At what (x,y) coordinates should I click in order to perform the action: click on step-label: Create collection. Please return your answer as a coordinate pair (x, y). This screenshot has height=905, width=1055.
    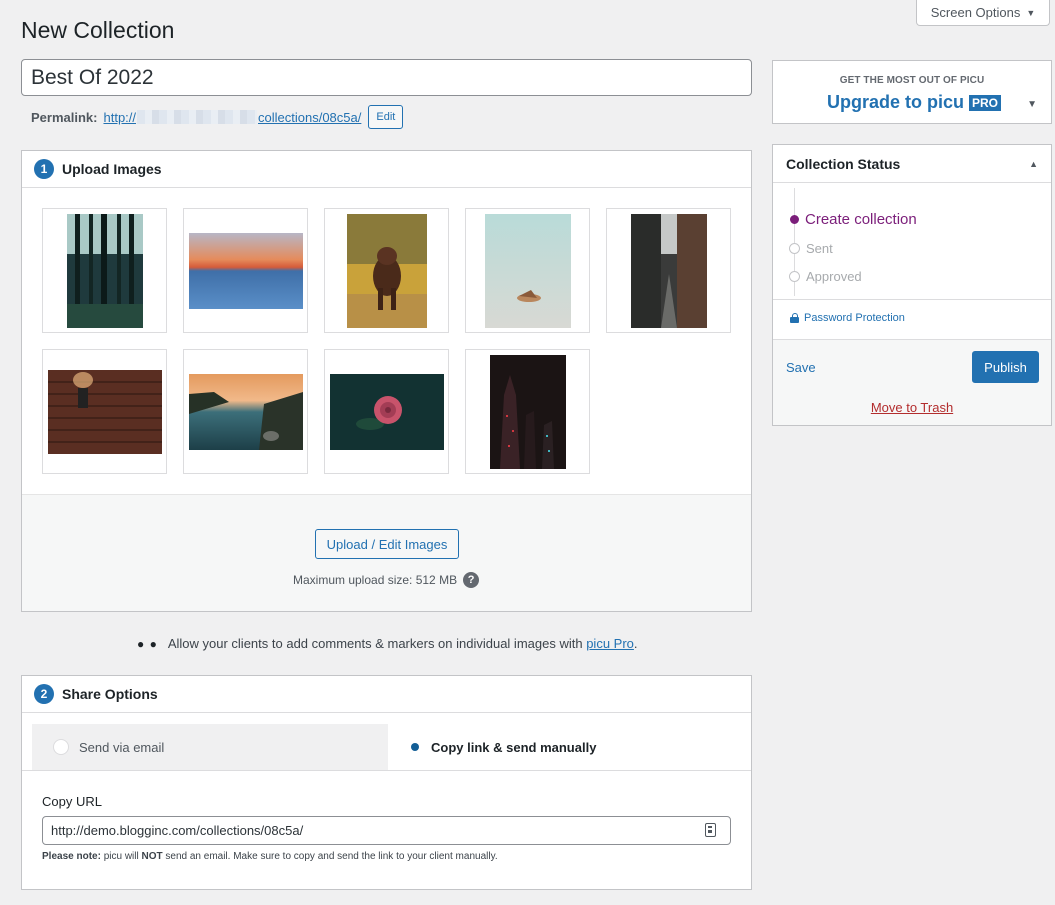
    Looking at the image, I should click on (861, 219).